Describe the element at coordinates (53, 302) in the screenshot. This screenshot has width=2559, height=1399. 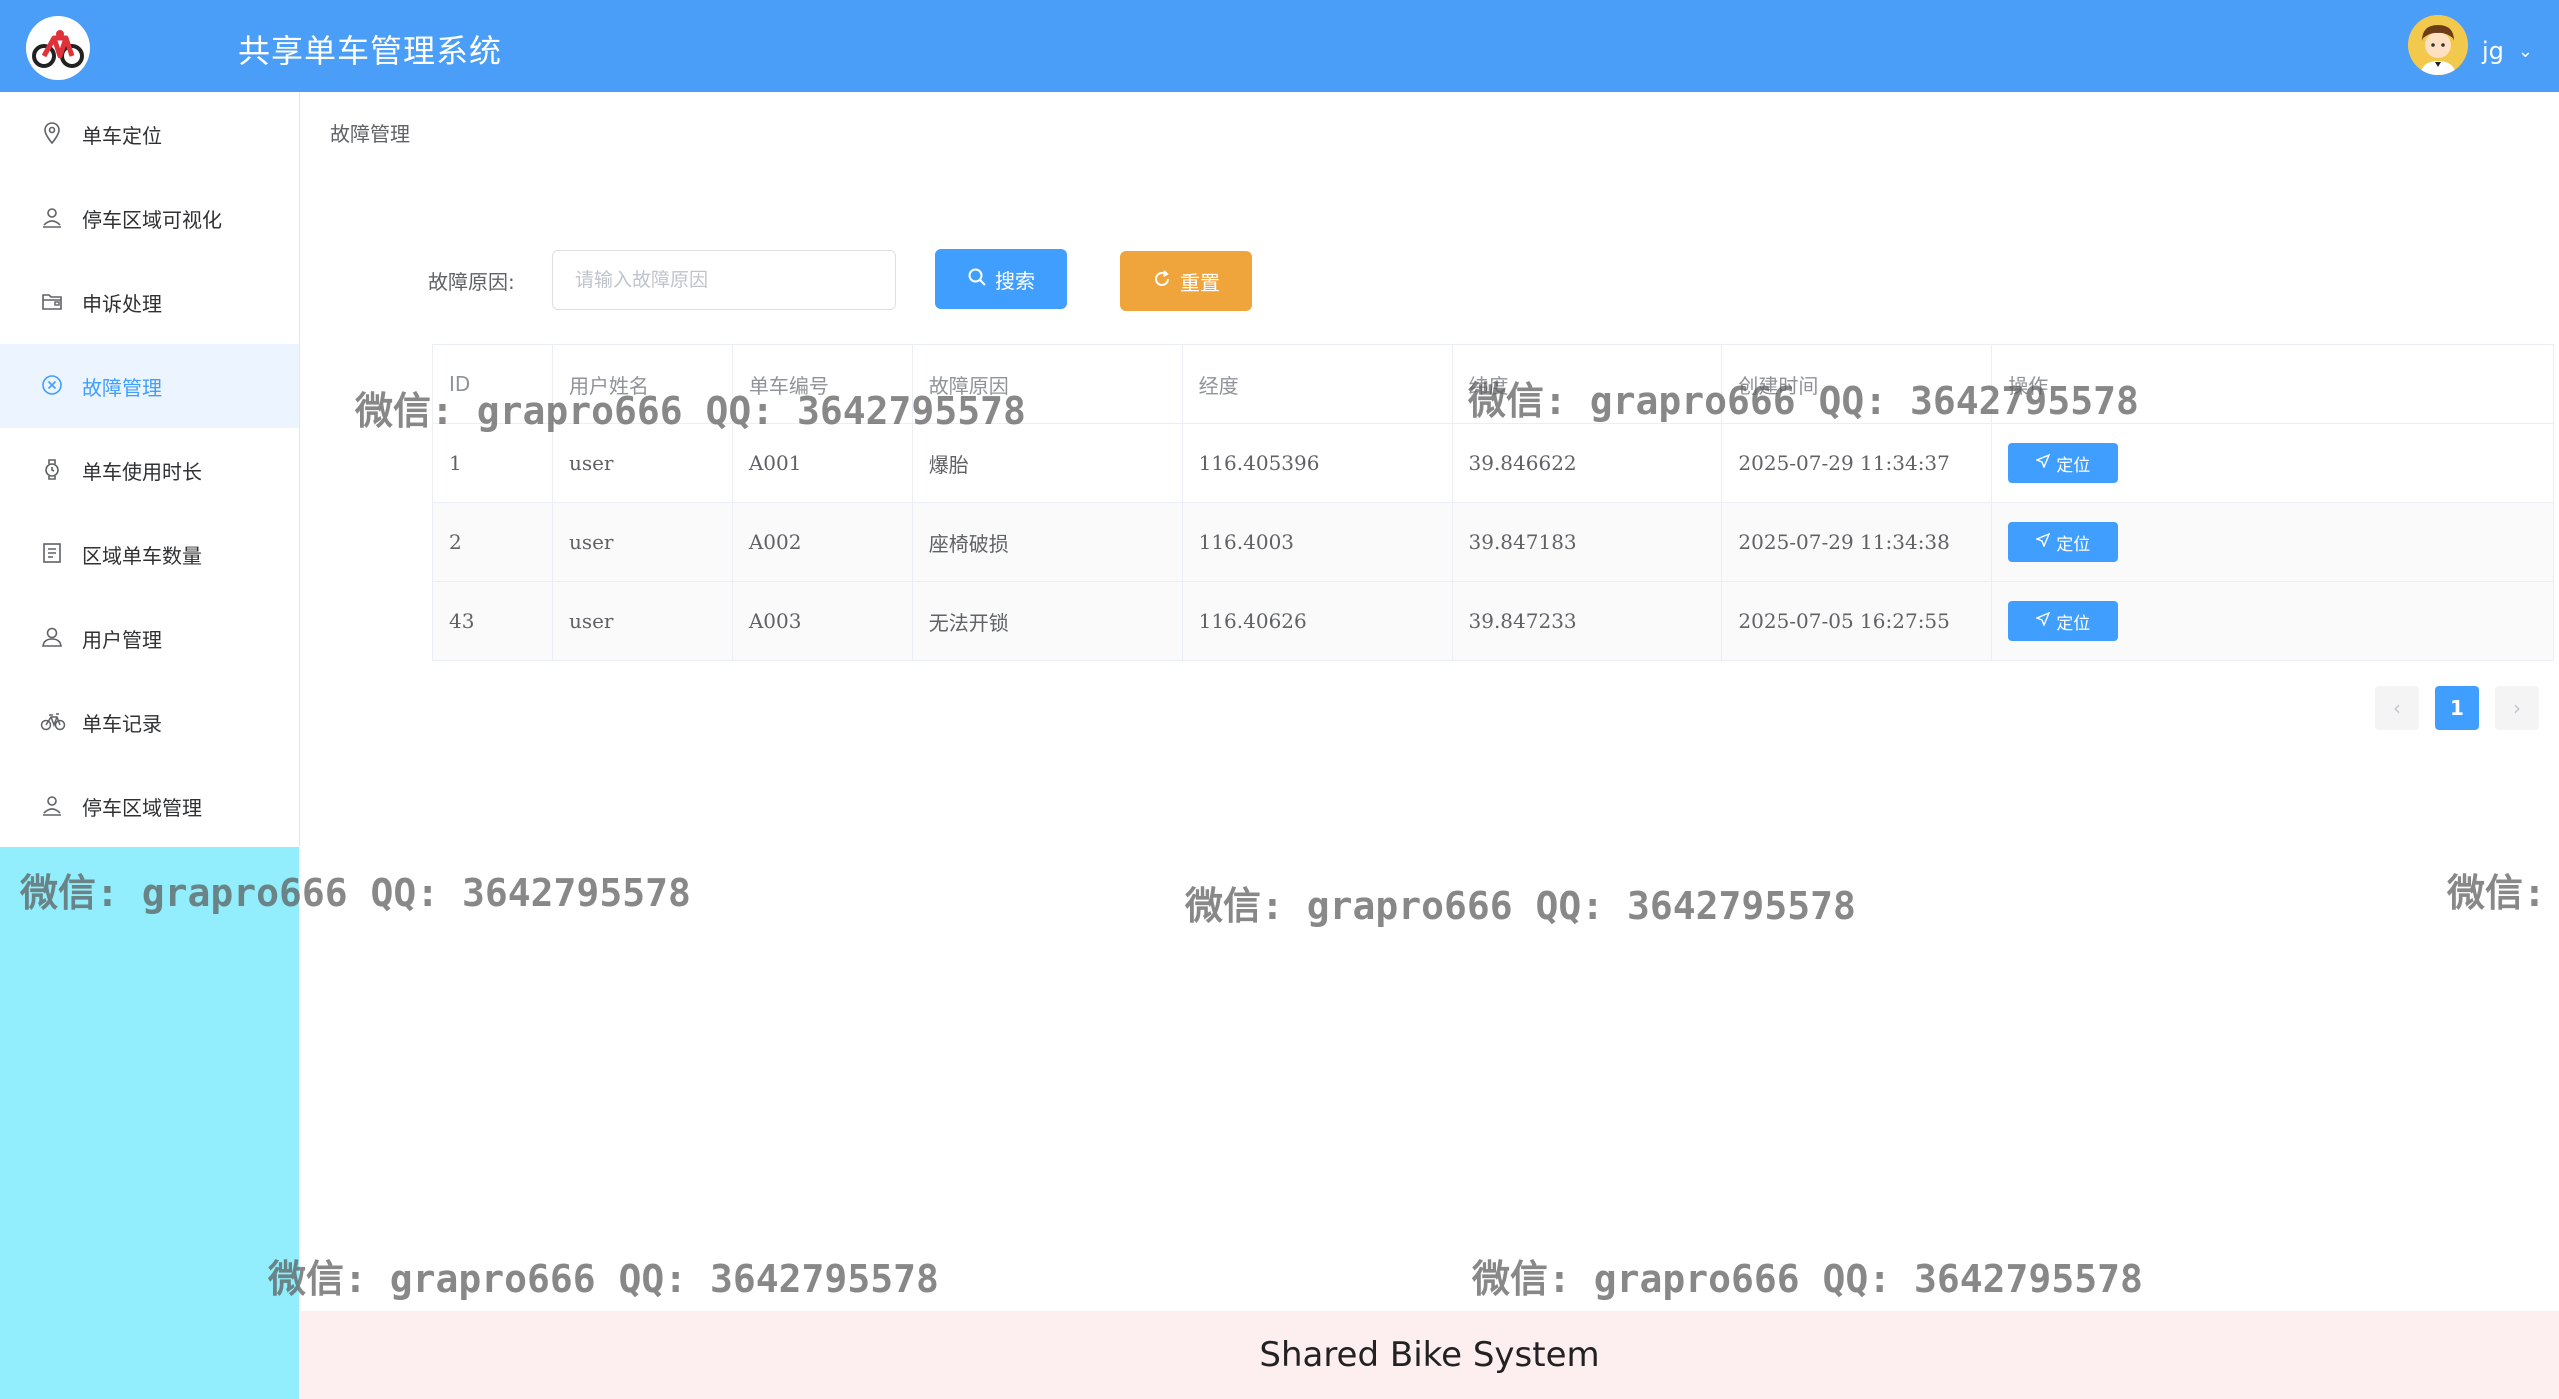
I see `folder-icon` at that location.